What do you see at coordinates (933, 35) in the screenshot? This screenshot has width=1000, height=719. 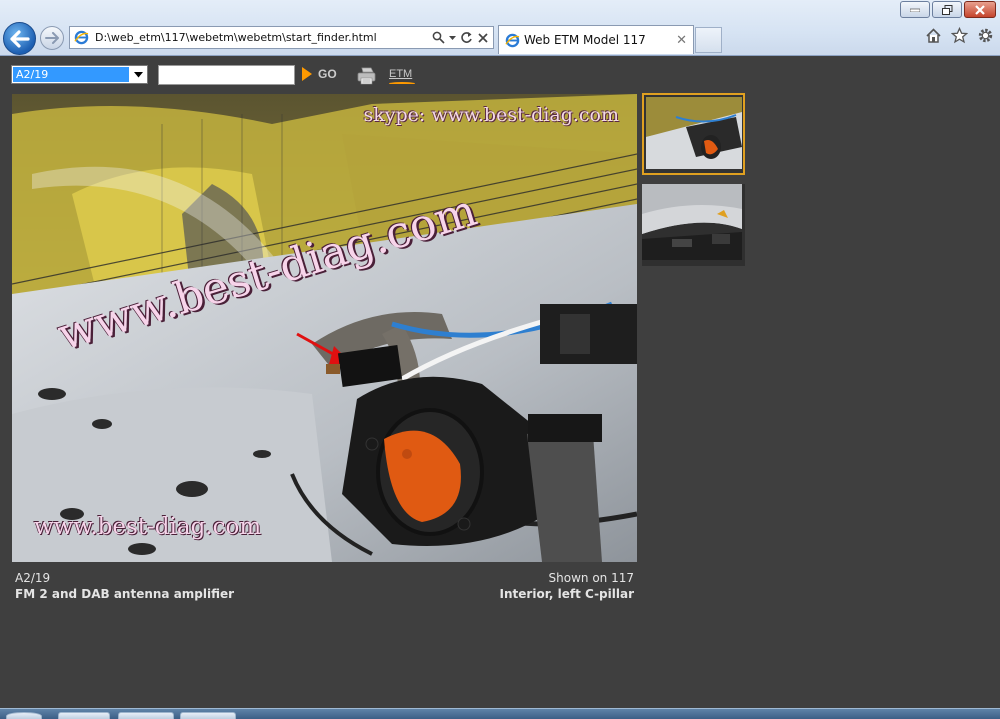 I see `home-icon` at bounding box center [933, 35].